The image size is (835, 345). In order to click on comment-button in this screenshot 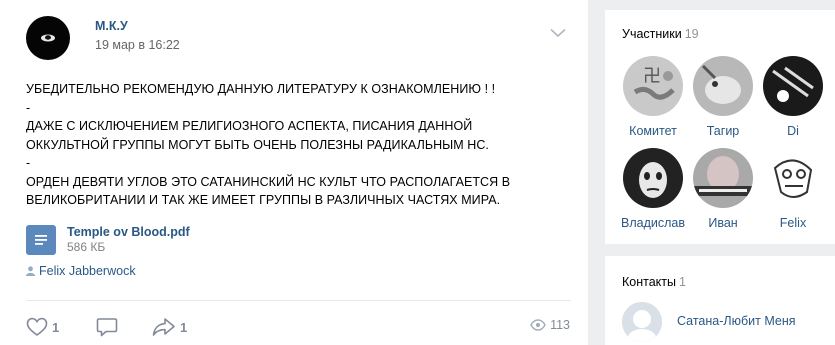, I will do `click(107, 327)`.